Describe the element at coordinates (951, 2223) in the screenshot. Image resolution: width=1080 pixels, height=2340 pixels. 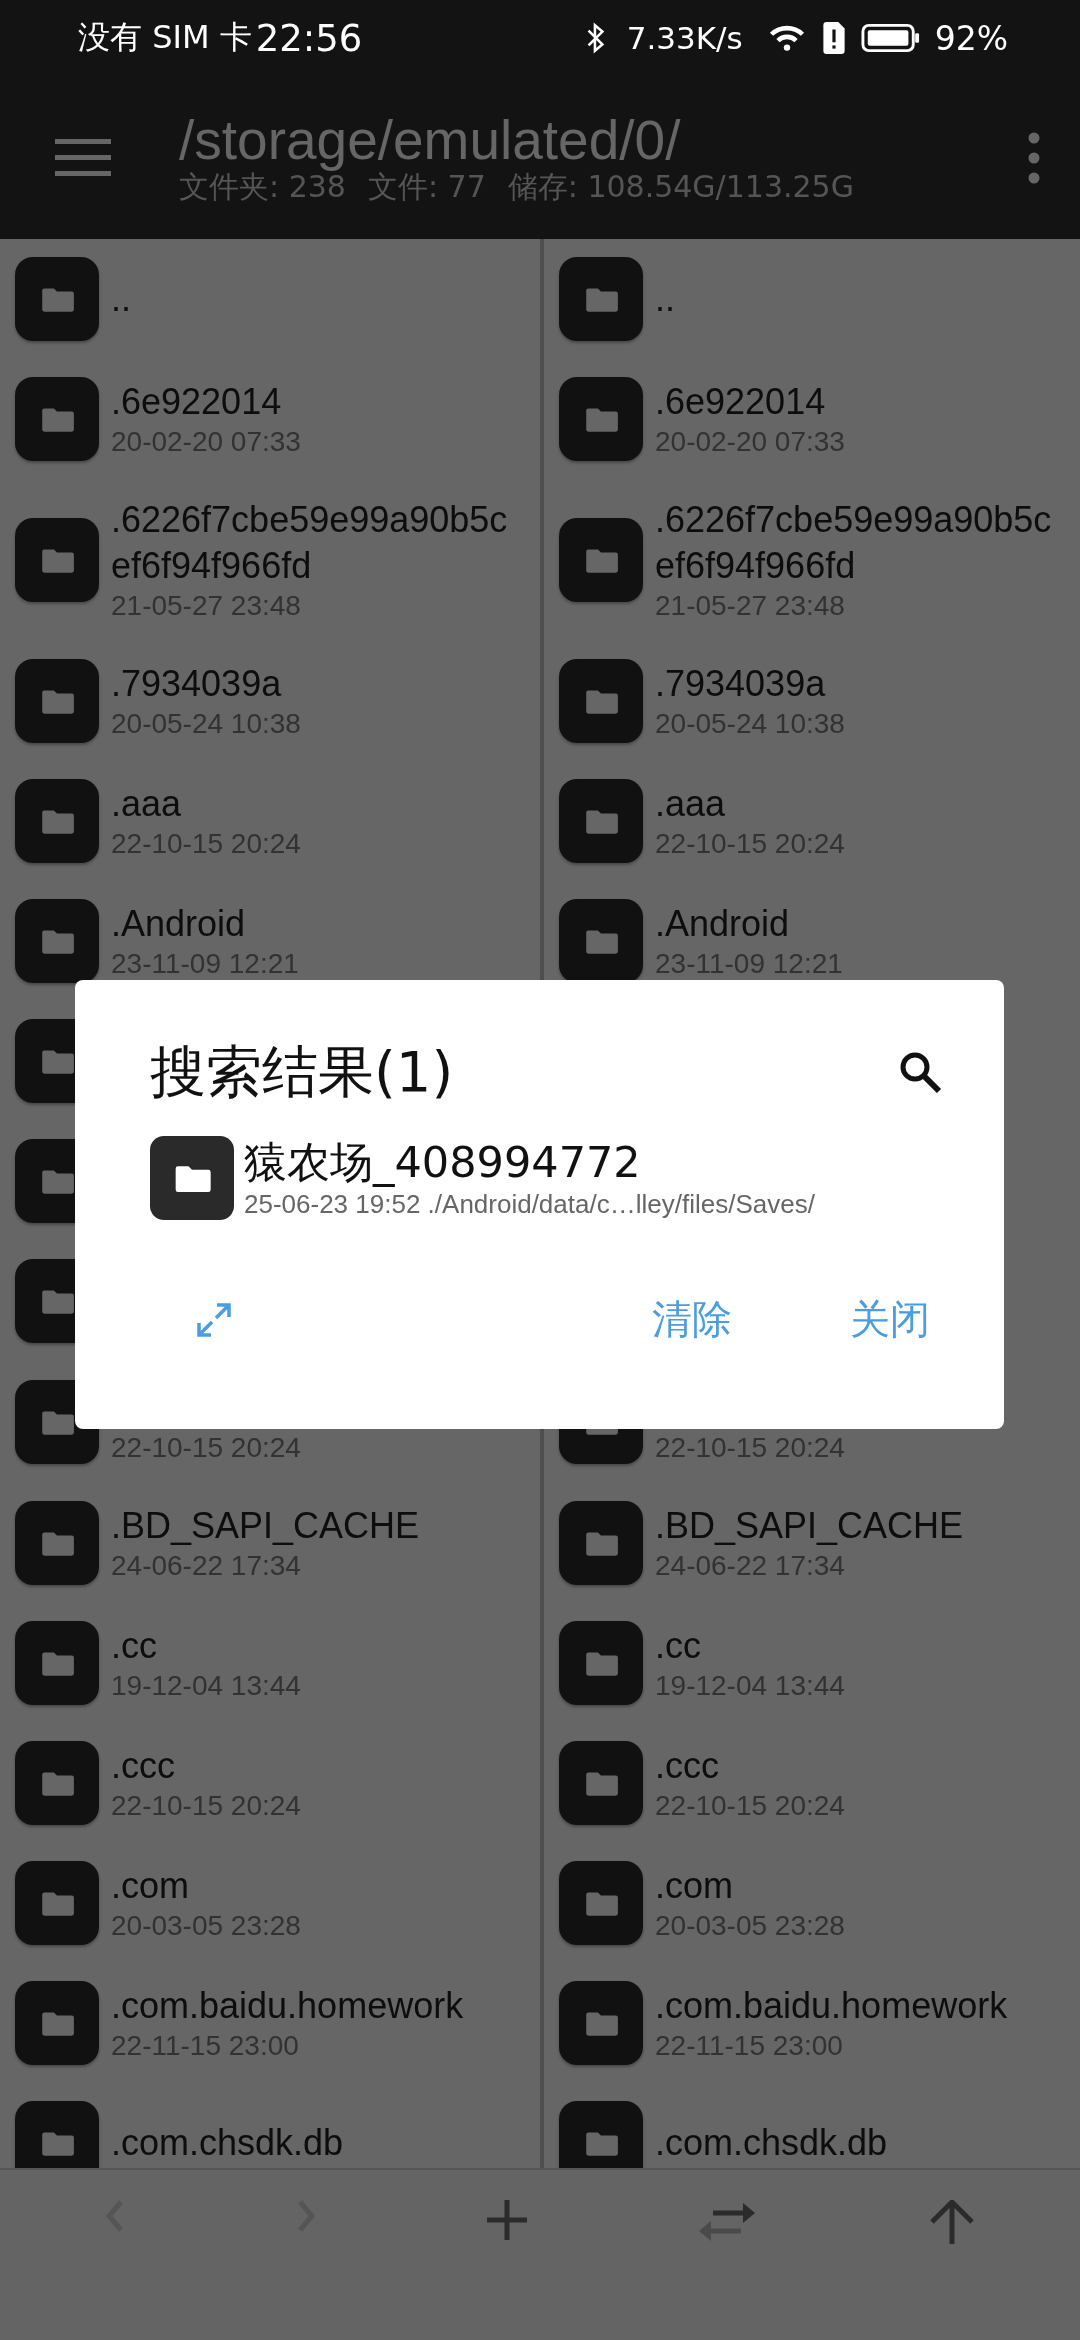
I see `up-arrow-icon` at that location.